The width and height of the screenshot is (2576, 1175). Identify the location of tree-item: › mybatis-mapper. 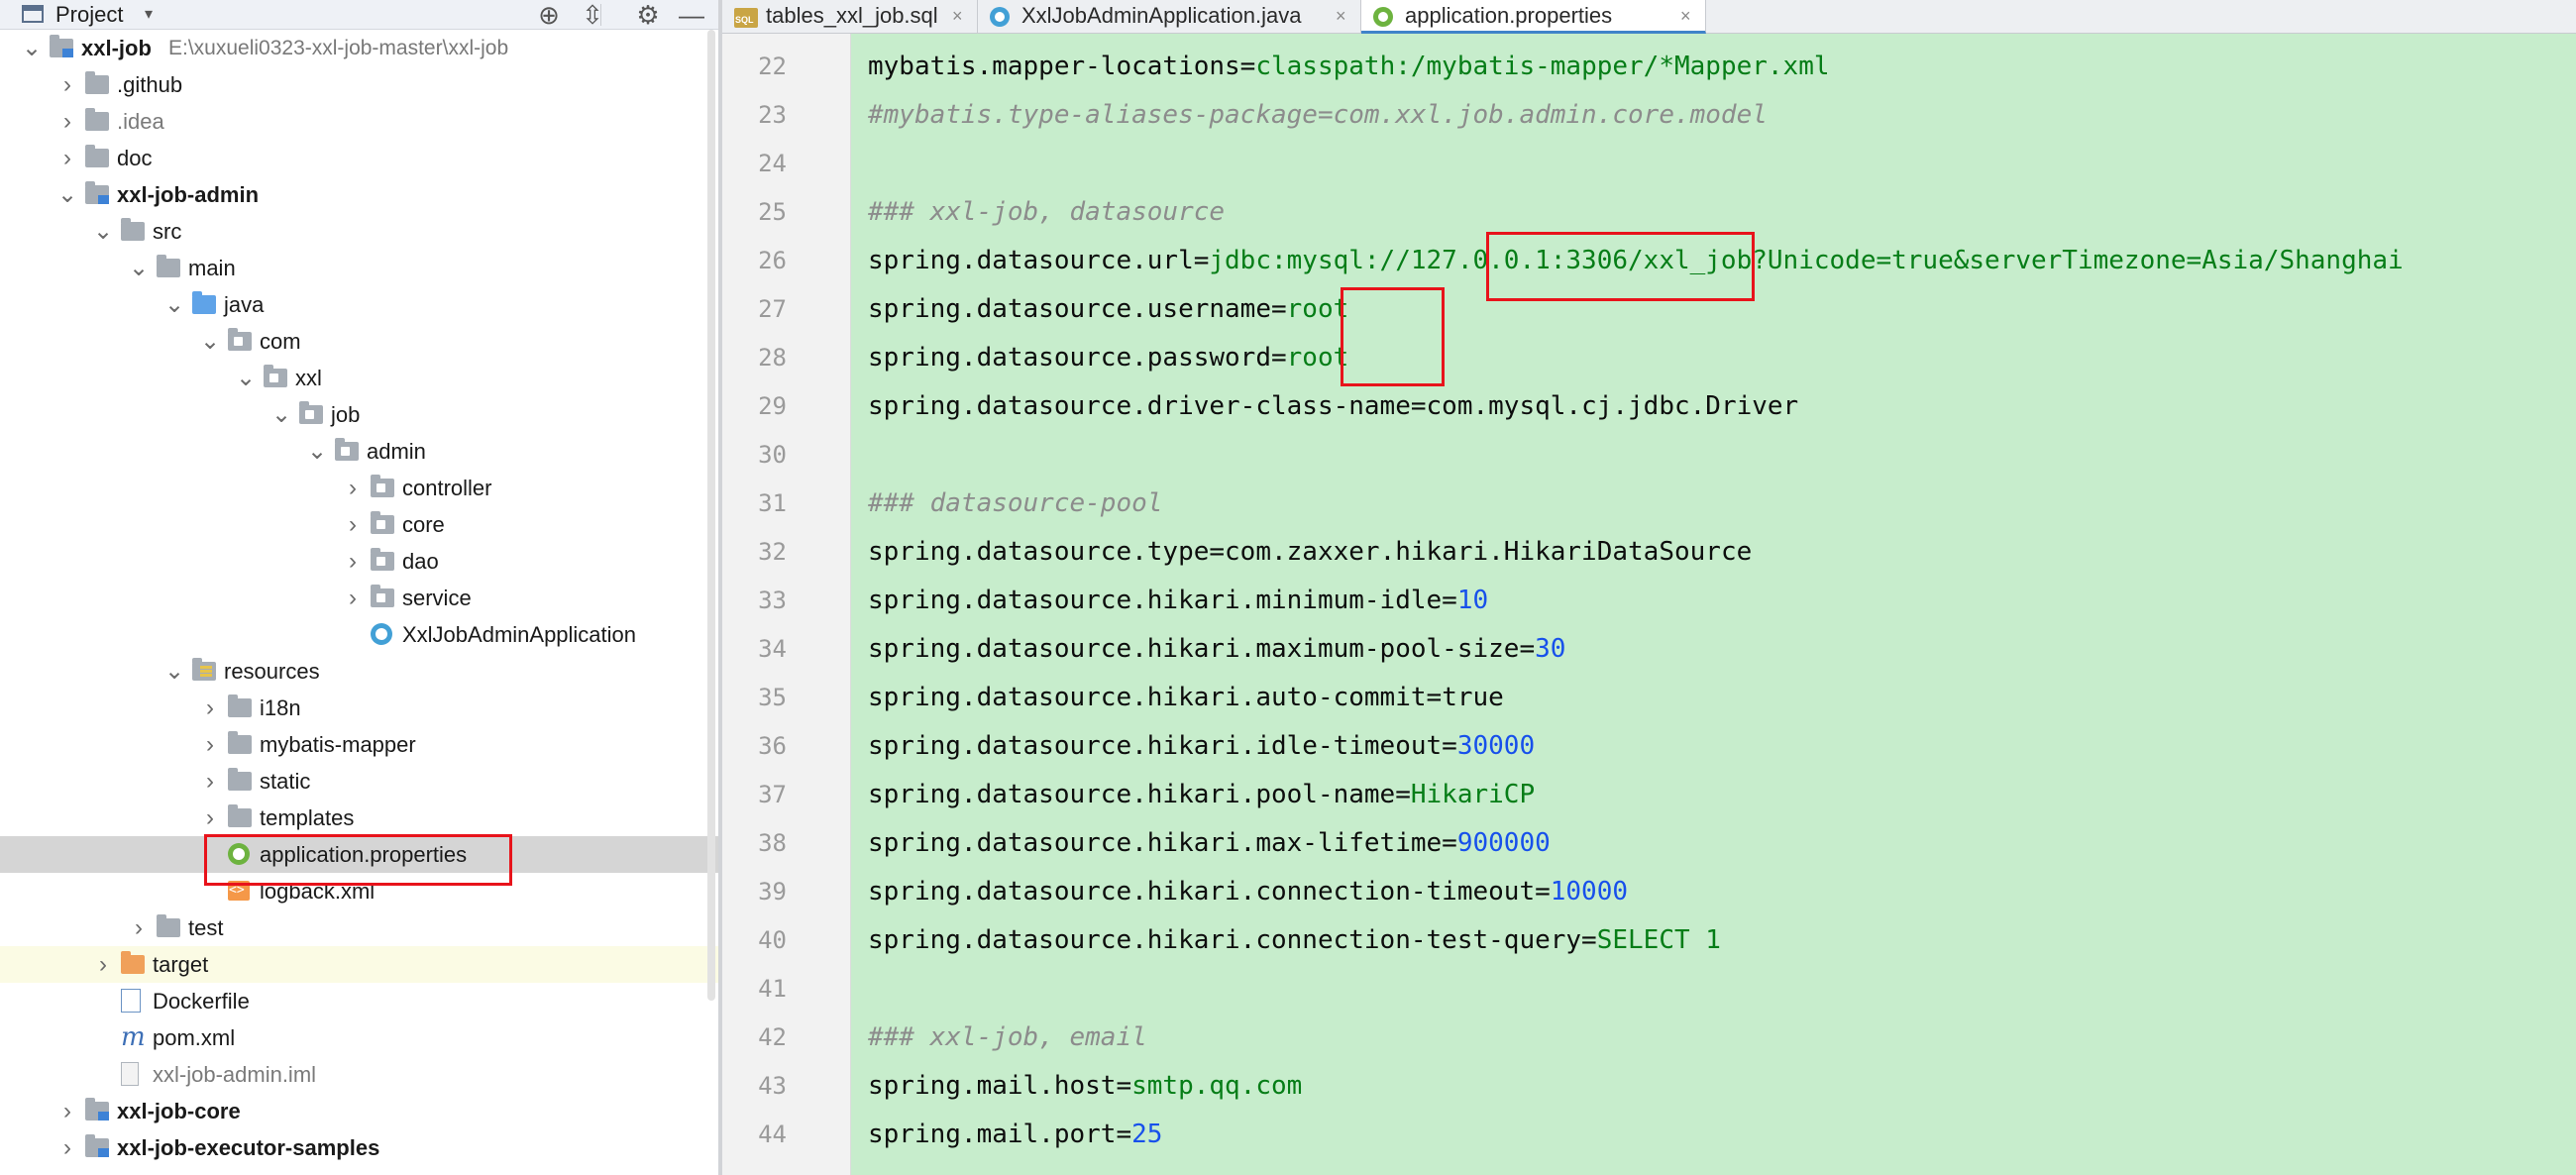
(359, 744).